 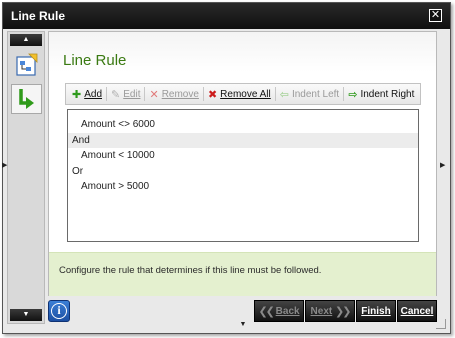 What do you see at coordinates (226, 16) in the screenshot?
I see `title-bar: Line Rule ✕` at bounding box center [226, 16].